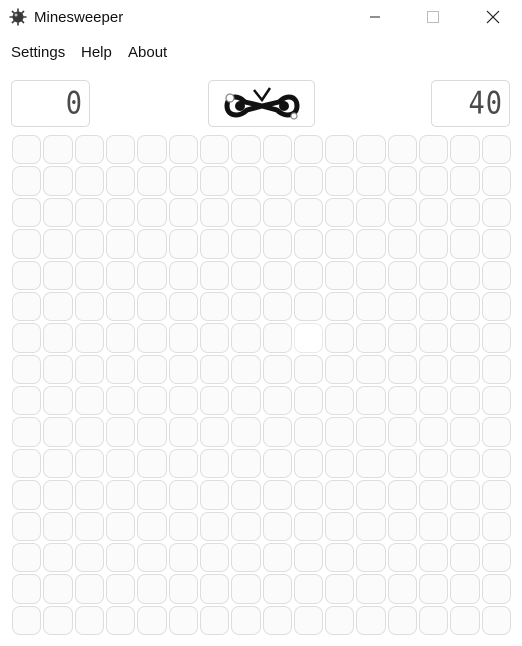 This screenshot has width=522, height=646. Describe the element at coordinates (261, 103) in the screenshot. I see `face-button` at that location.